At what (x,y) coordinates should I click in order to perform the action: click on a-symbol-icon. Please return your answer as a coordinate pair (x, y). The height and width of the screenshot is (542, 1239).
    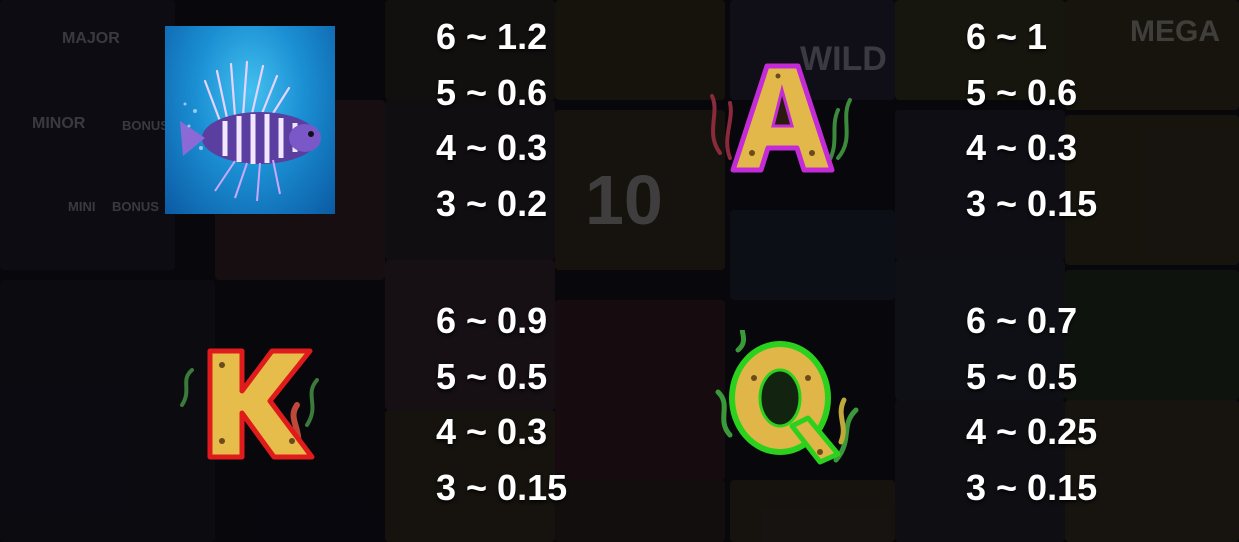
    Looking at the image, I should click on (782, 120).